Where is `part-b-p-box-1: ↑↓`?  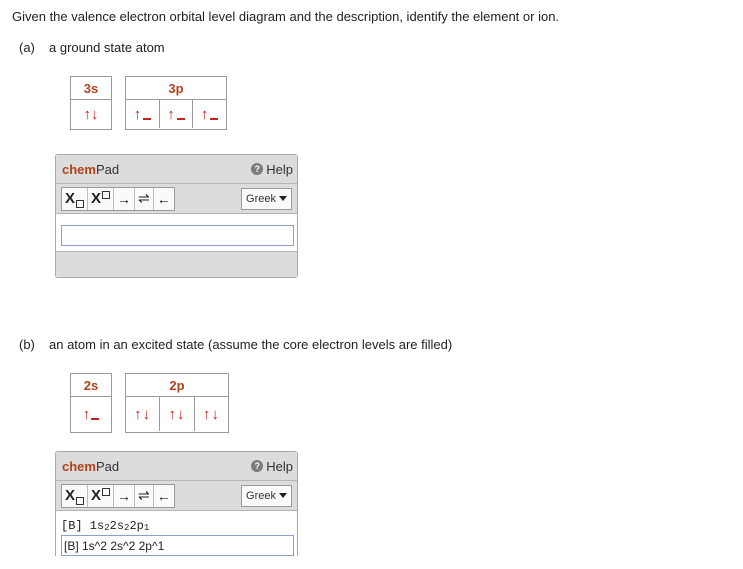 part-b-p-box-1: ↑↓ is located at coordinates (143, 414).